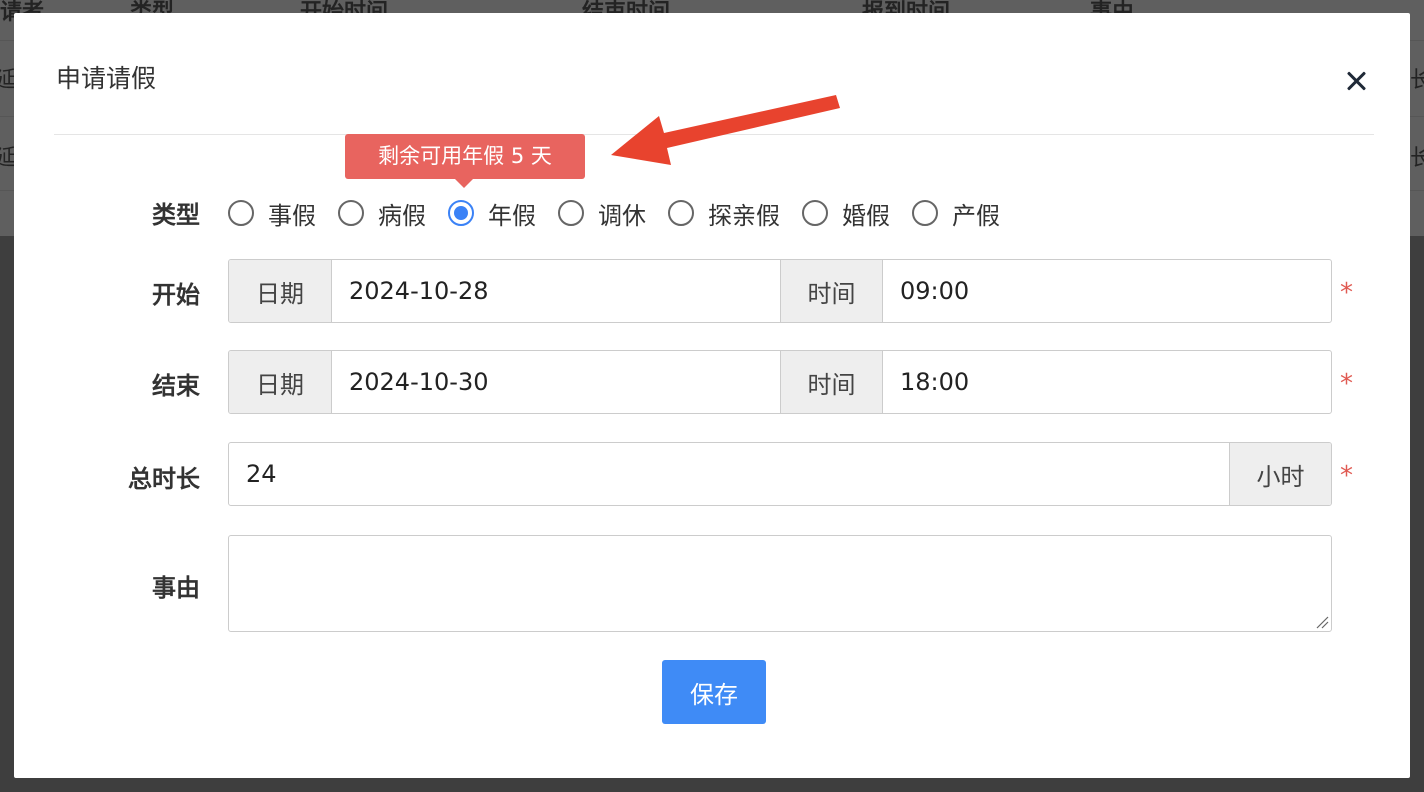  Describe the element at coordinates (176, 588) in the screenshot. I see `reason-label: 事由` at that location.